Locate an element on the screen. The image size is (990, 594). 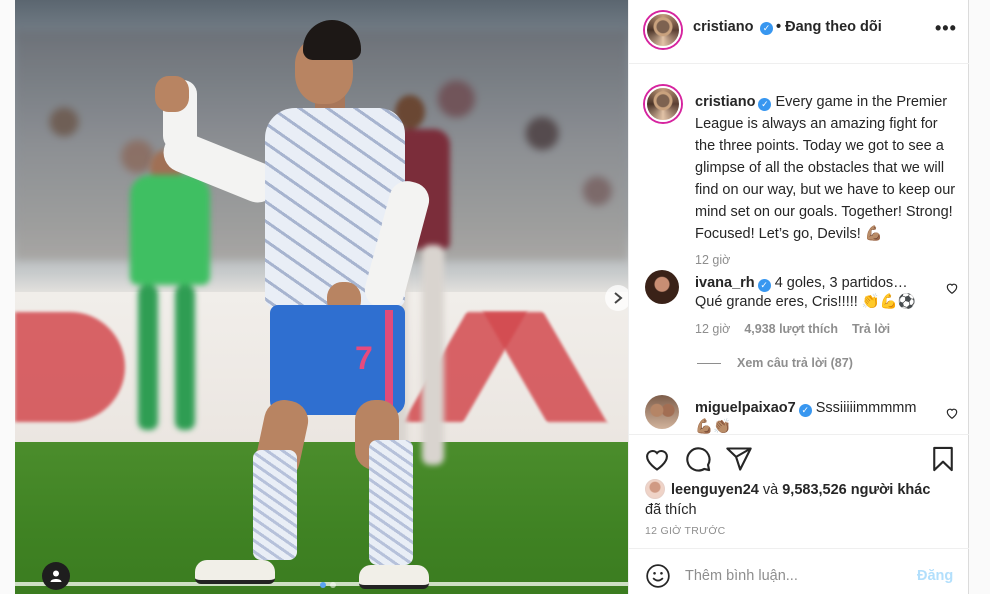
comment-likes: 4,938 lượt thích is located at coordinates (791, 329).